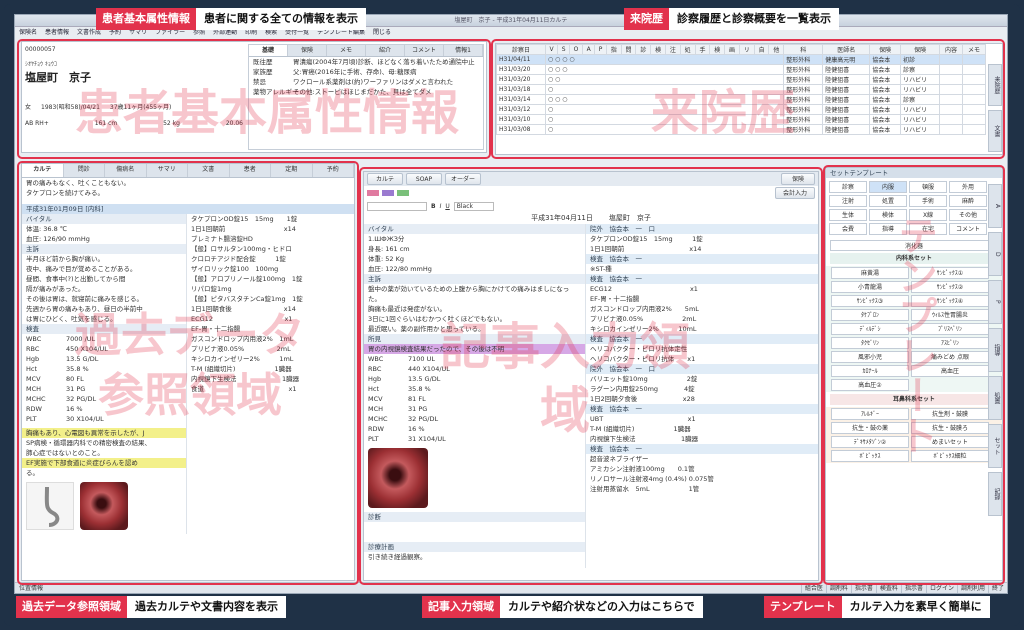 The width and height of the screenshot is (1024, 630). What do you see at coordinates (950, 357) in the screenshot?
I see `template-item: 痛みどめ 点眼` at bounding box center [950, 357].